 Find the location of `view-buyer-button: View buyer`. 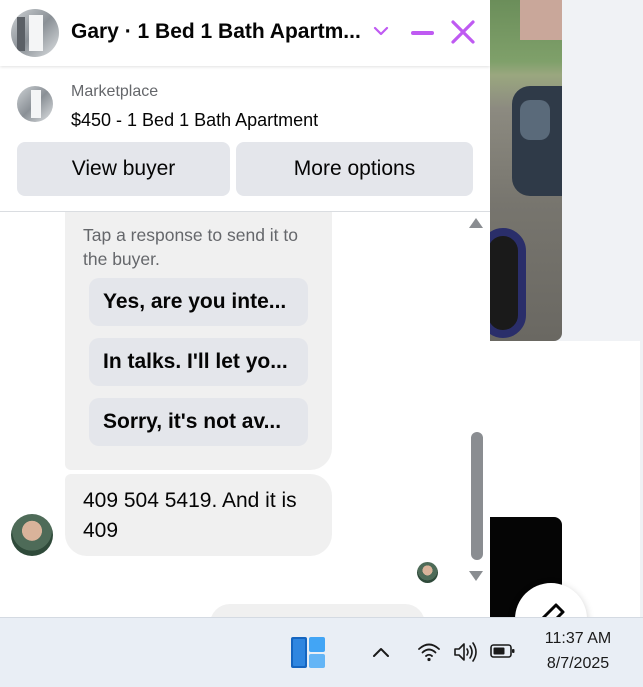

view-buyer-button: View buyer is located at coordinates (123, 169).